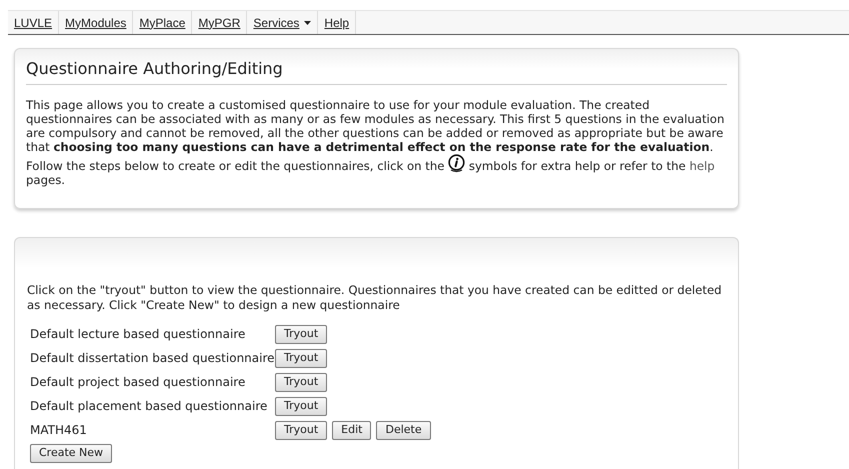  I want to click on help-link: help, so click(702, 166).